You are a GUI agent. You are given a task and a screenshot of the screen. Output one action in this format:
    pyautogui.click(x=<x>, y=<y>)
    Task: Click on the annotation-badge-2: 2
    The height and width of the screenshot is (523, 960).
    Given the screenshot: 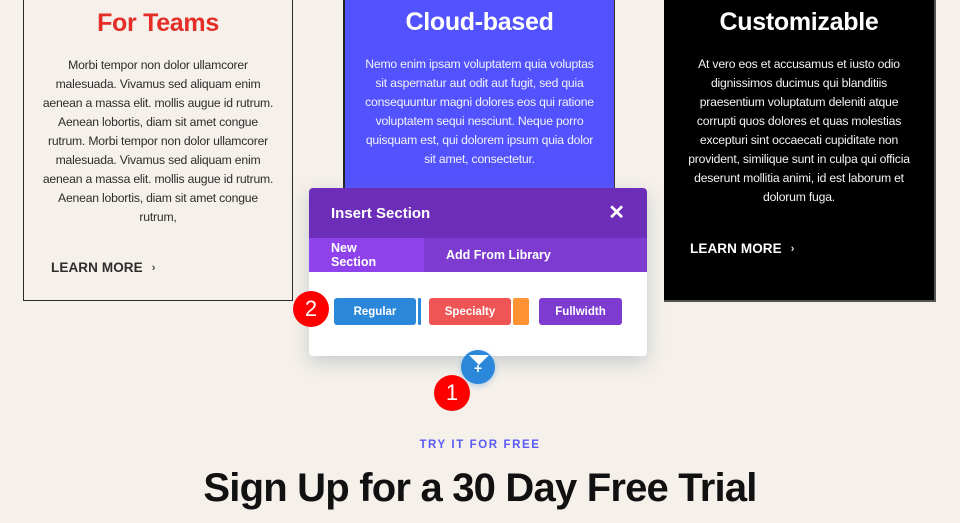 What is the action you would take?
    pyautogui.click(x=311, y=309)
    